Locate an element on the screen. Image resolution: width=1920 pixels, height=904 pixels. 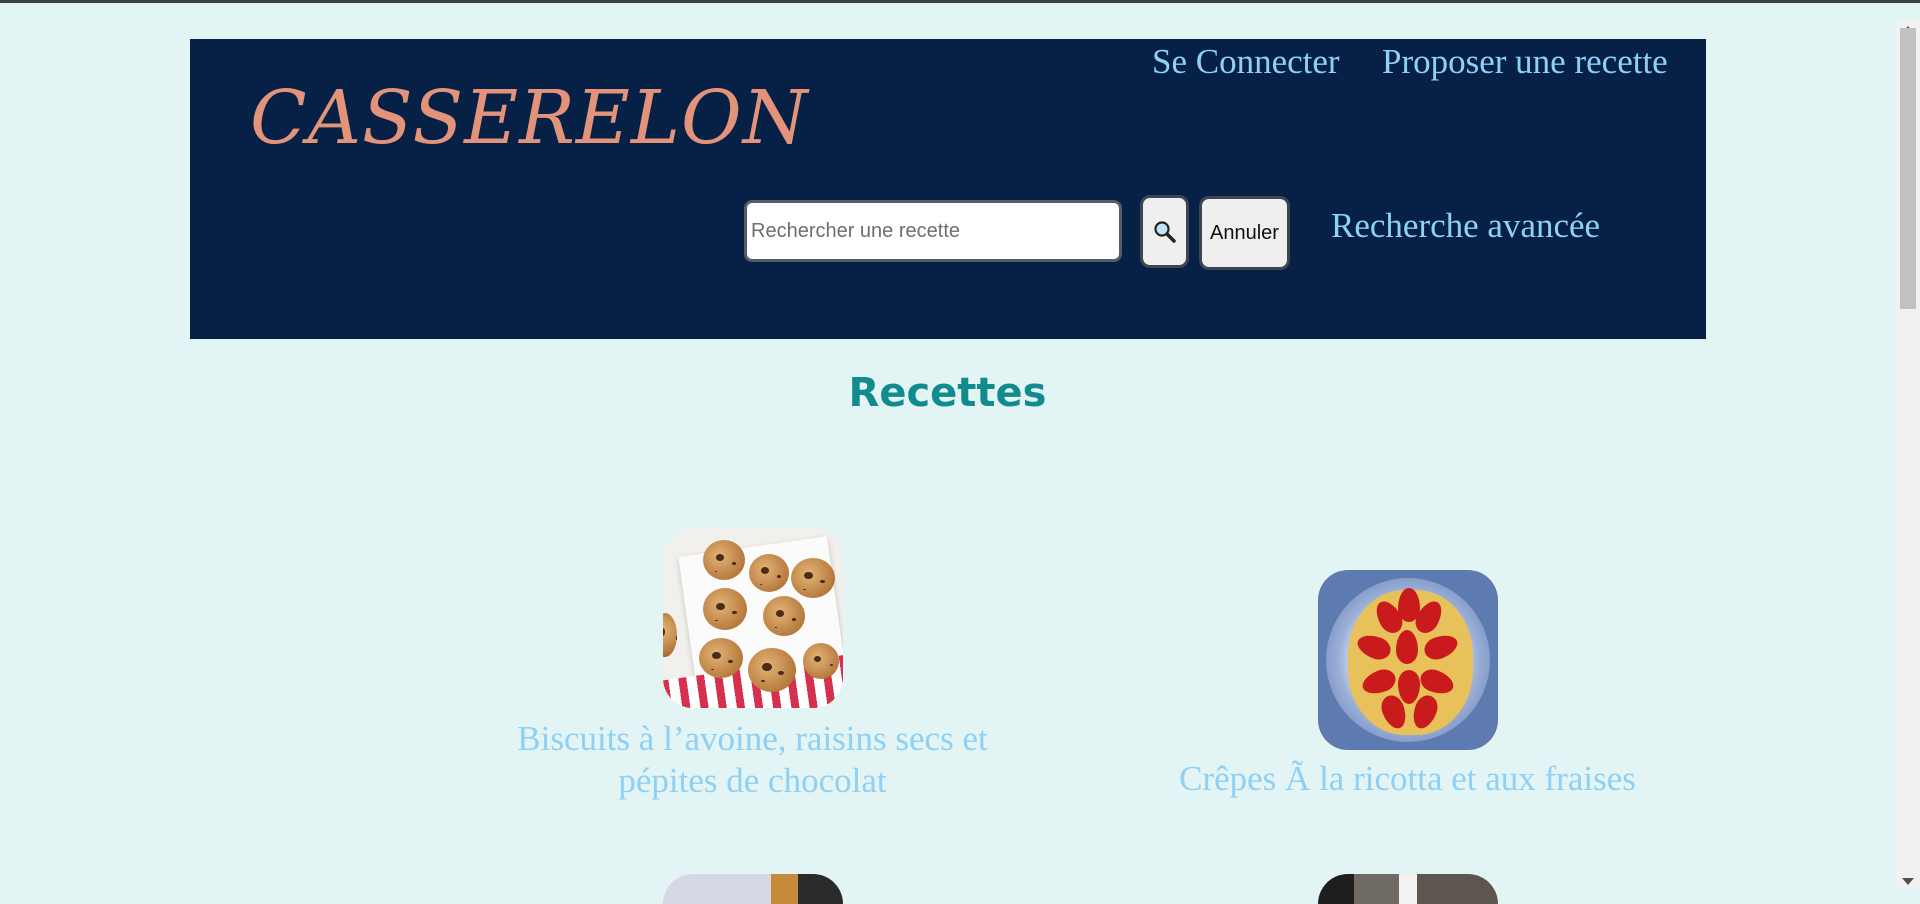
strawberry-crepe-photo is located at coordinates (1408, 660).